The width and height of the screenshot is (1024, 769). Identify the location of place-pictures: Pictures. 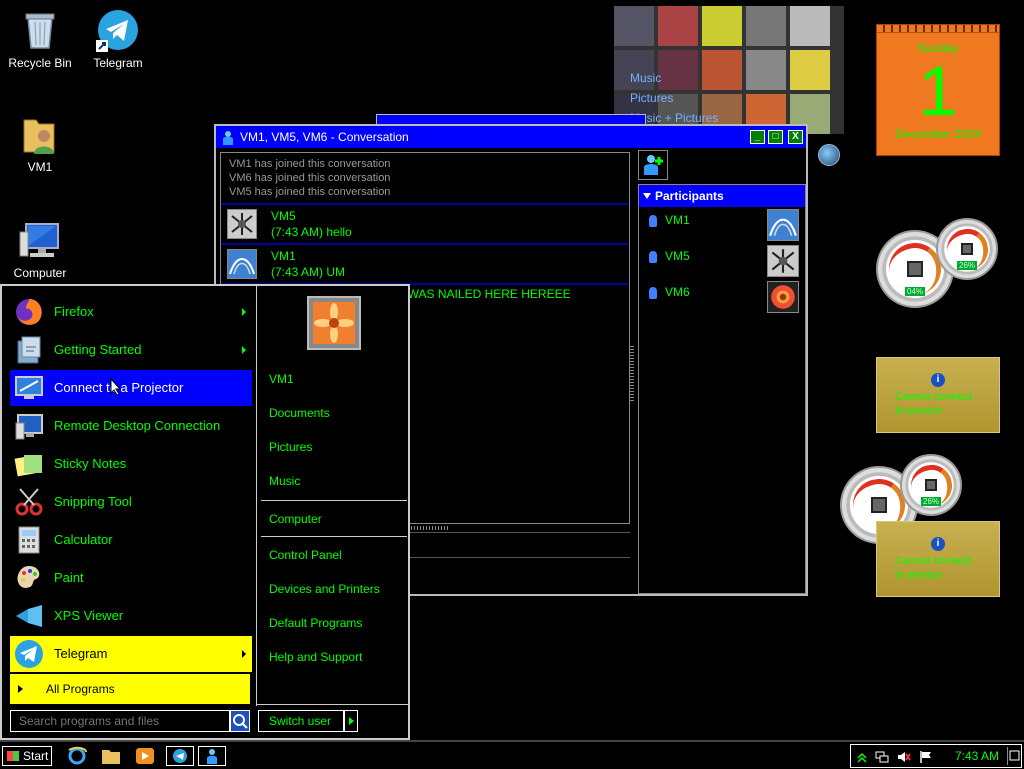
(290, 447).